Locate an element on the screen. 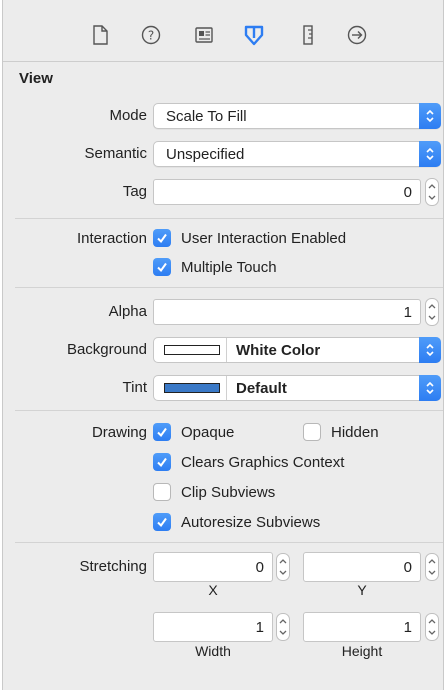 The width and height of the screenshot is (446, 690). alpha-field: 1 is located at coordinates (287, 312).